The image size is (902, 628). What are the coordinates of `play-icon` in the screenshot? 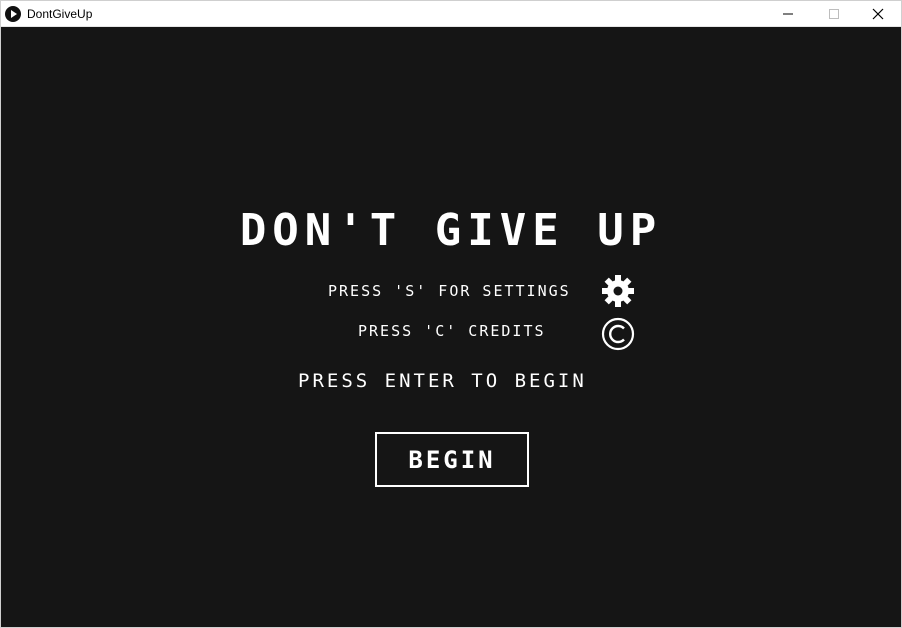 It's located at (13, 14).